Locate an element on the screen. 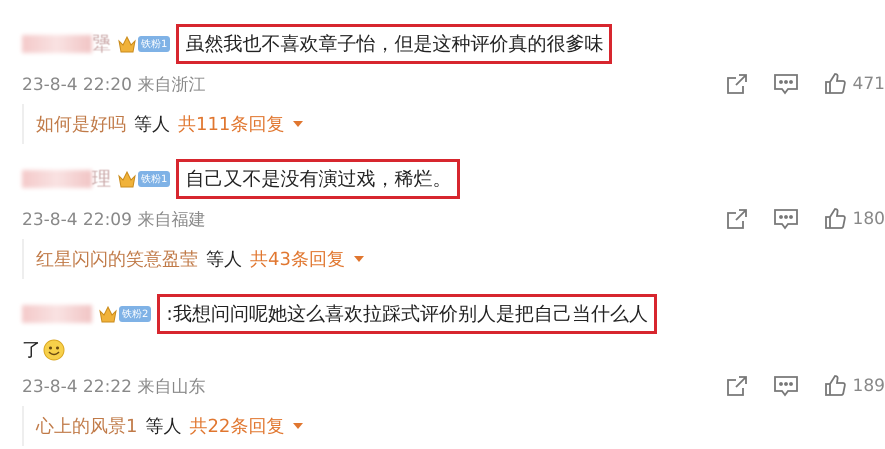 The image size is (885, 449). comment-text: 自己又不是没有演过戏，稀烂。 is located at coordinates (318, 179).